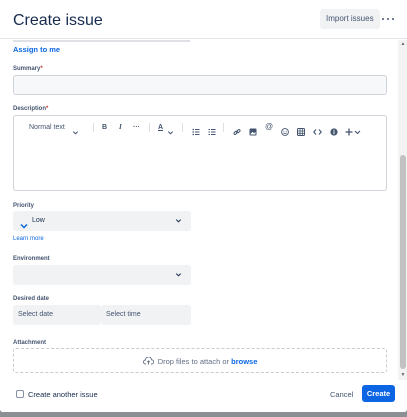 The width and height of the screenshot is (407, 417). I want to click on priority-label: Priority, so click(24, 206).